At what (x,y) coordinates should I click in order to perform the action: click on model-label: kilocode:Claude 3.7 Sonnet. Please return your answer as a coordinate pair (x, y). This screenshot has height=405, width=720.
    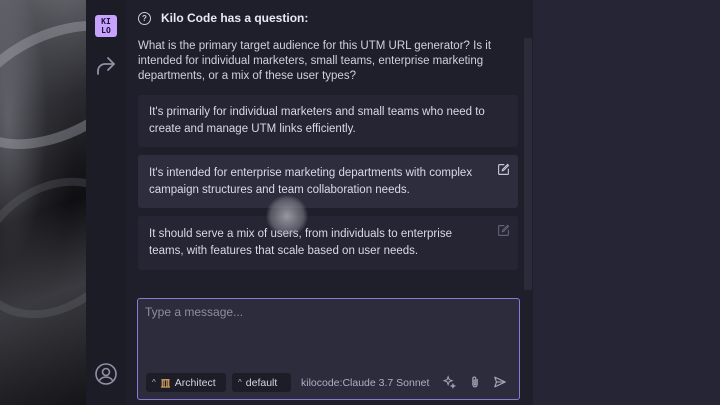
    Looking at the image, I should click on (365, 383).